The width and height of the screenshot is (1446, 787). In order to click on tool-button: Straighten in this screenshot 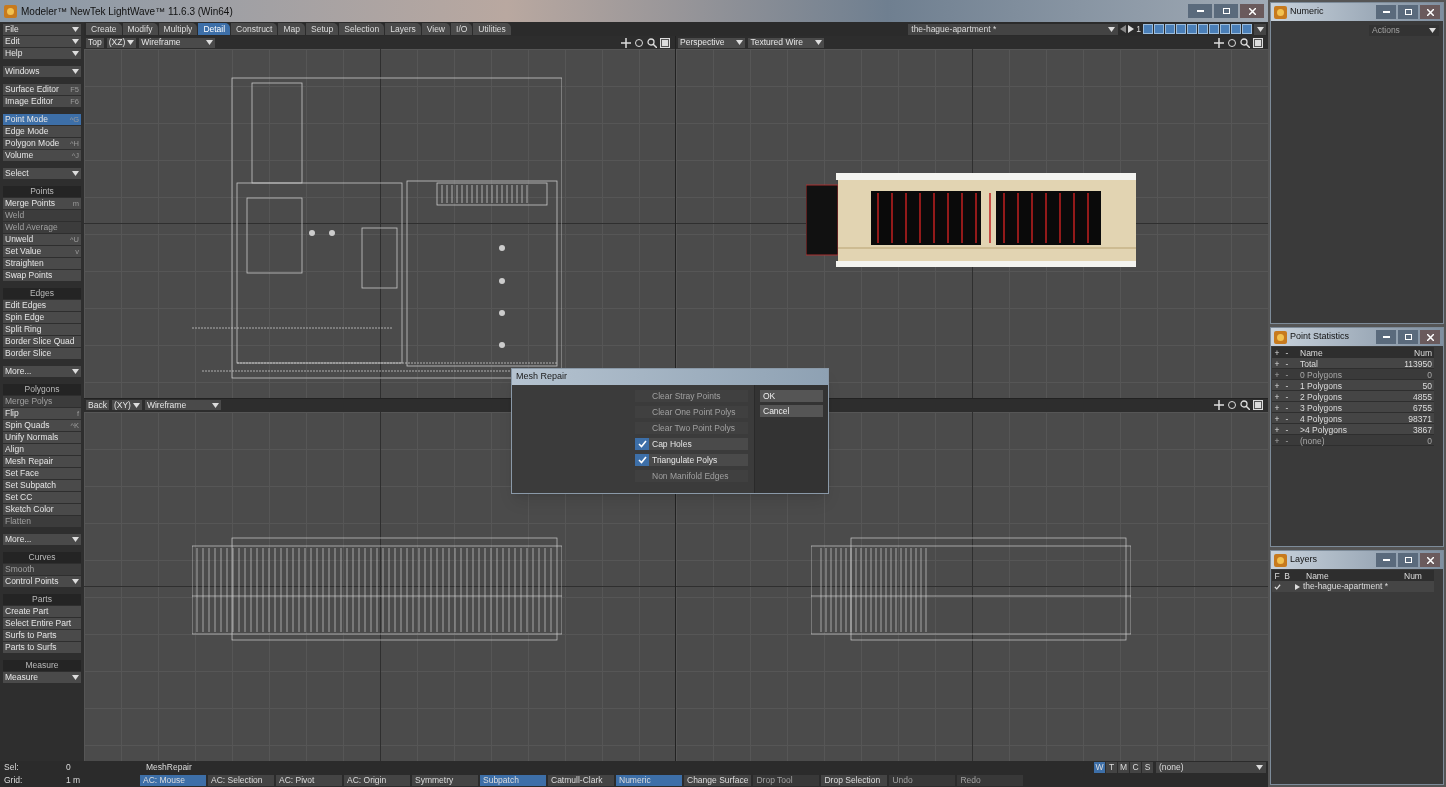, I will do `click(42, 263)`.